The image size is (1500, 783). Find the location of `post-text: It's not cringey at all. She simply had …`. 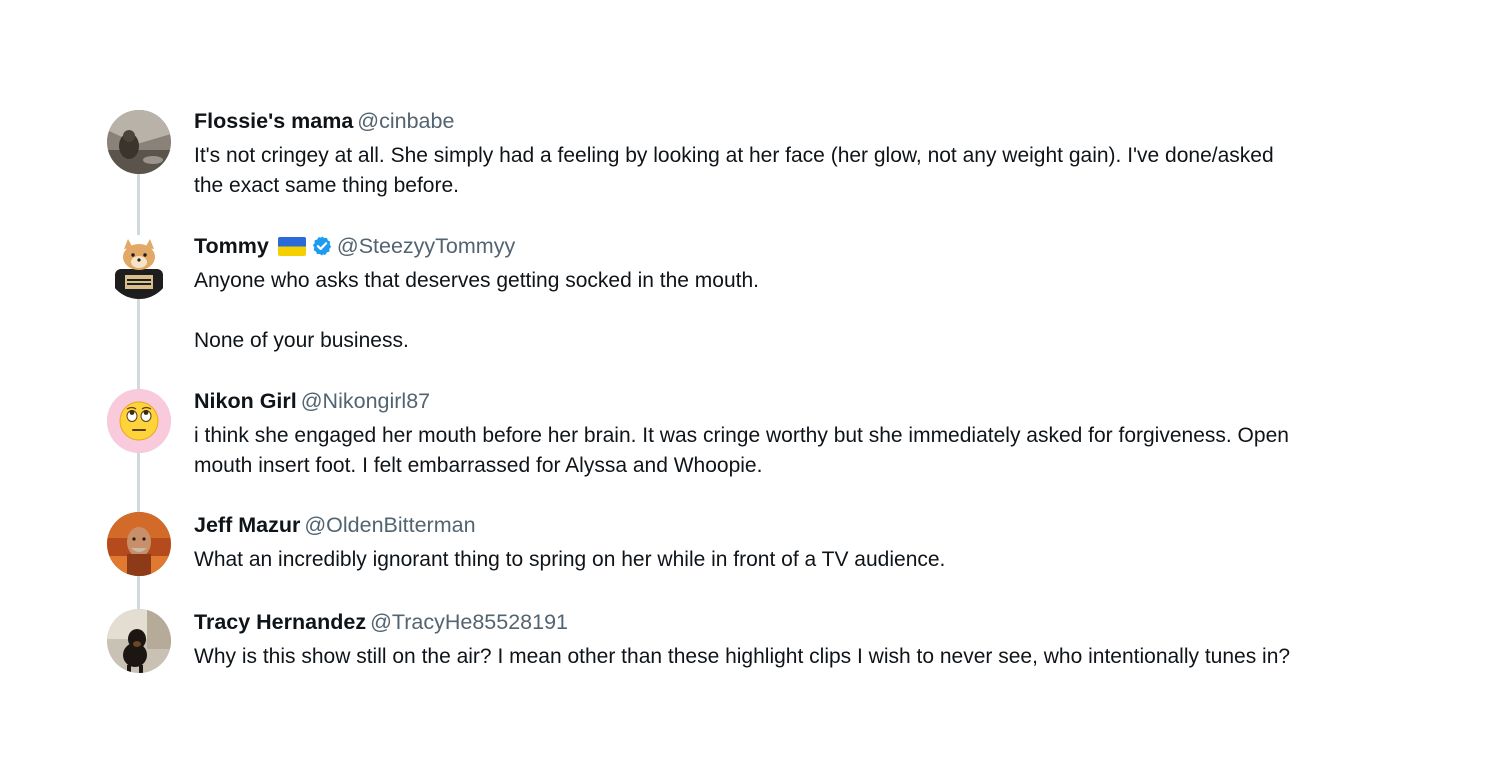

post-text: It's not cringey at all. She simply had … is located at coordinates (734, 170).